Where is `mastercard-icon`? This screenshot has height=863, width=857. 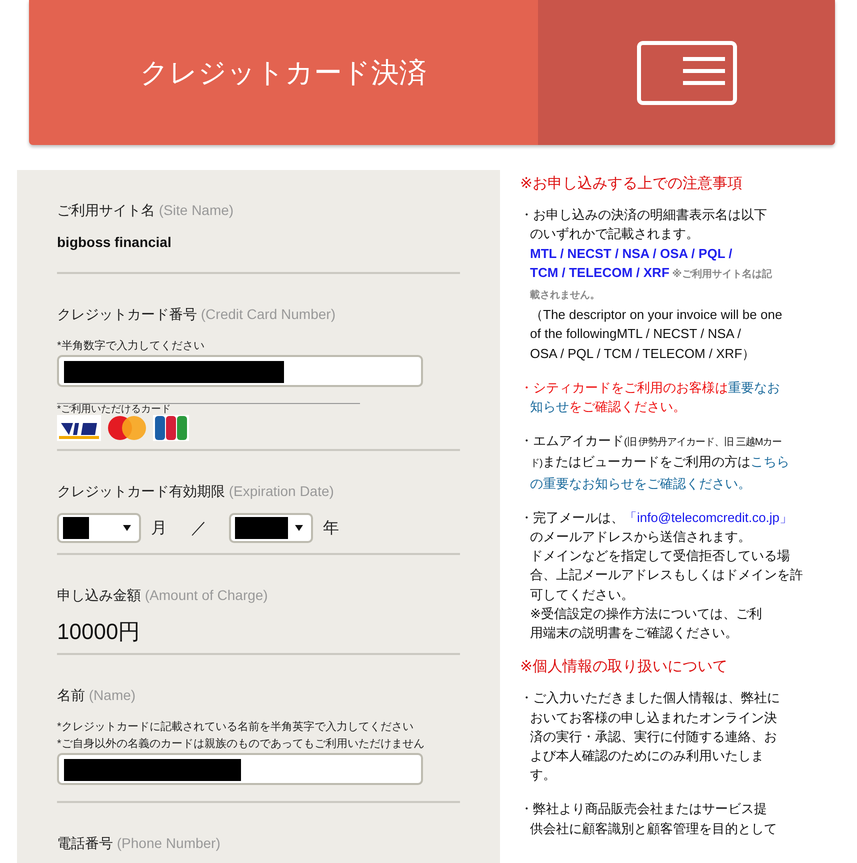 mastercard-icon is located at coordinates (127, 428).